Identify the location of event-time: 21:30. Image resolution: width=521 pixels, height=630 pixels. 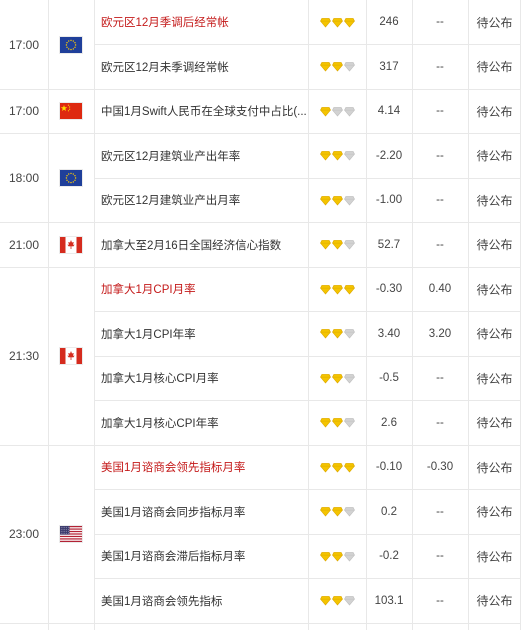
(24, 356).